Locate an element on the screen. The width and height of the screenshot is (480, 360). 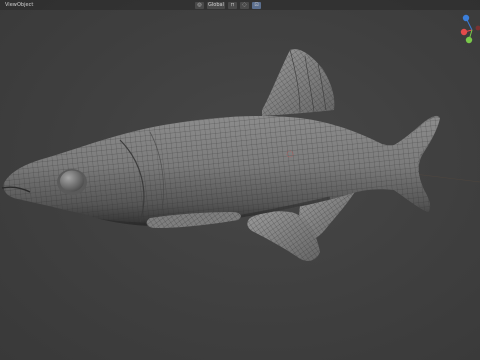
gizmo-z-axis is located at coordinates (466, 18).